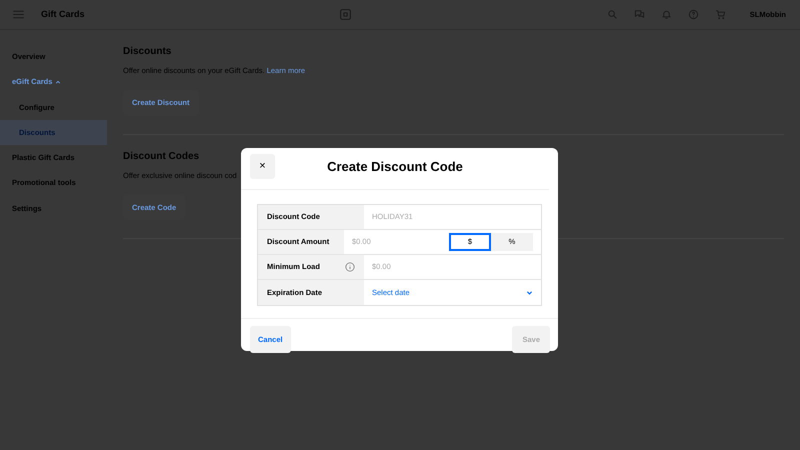 This screenshot has width=800, height=450. Describe the element at coordinates (395, 167) in the screenshot. I see `dialog-title: Create Discount Code` at that location.